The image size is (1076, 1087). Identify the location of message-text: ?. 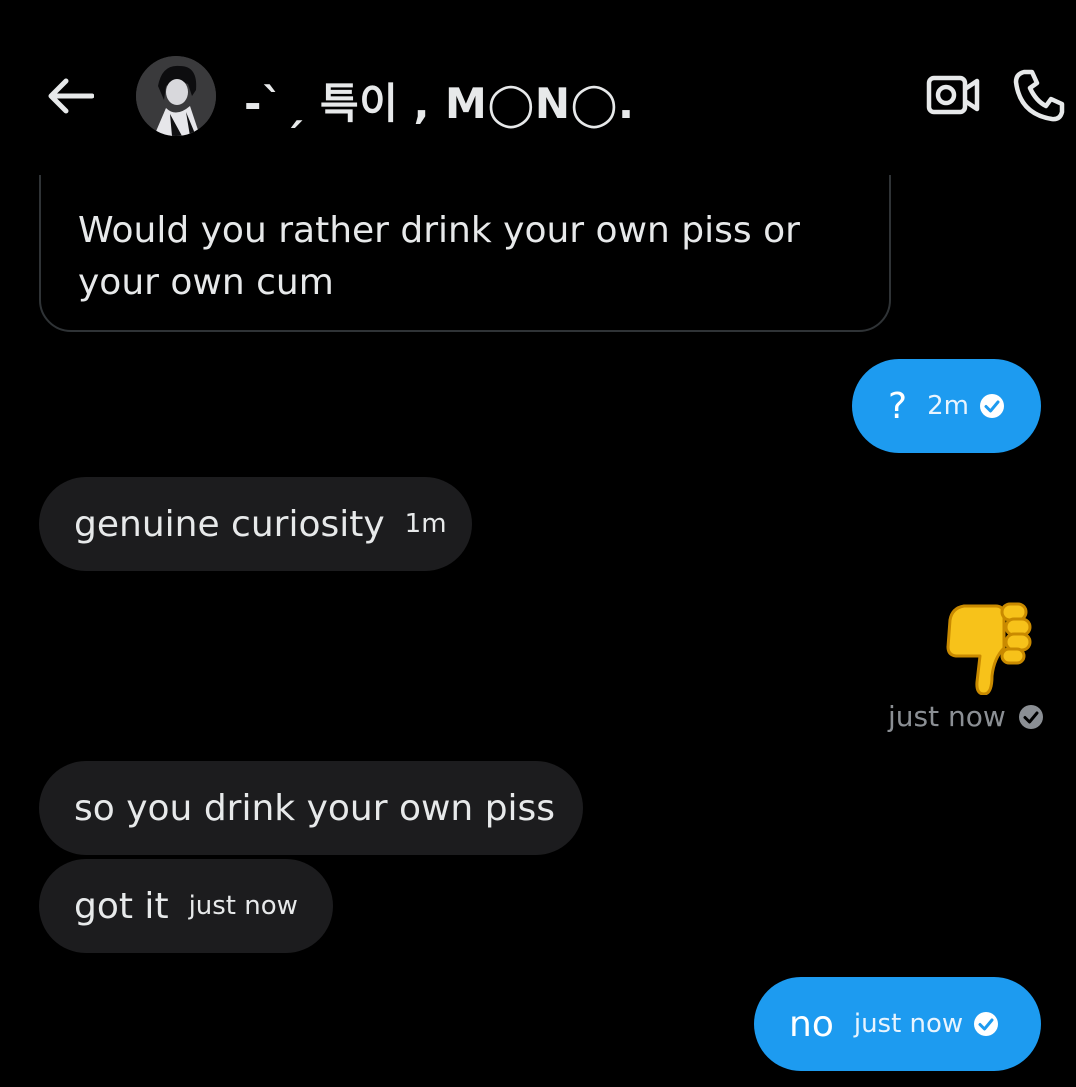
(898, 406).